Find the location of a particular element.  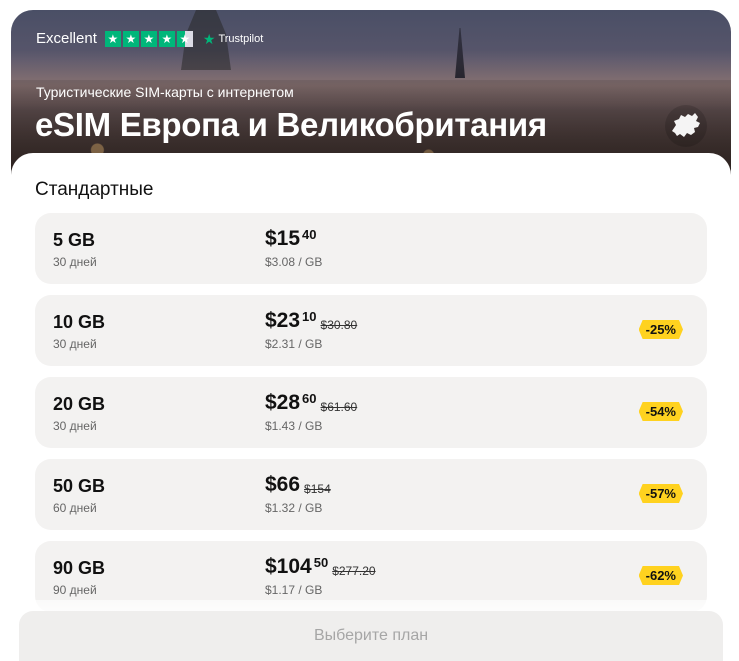

plan-data-amount: 5 GB is located at coordinates (74, 240).